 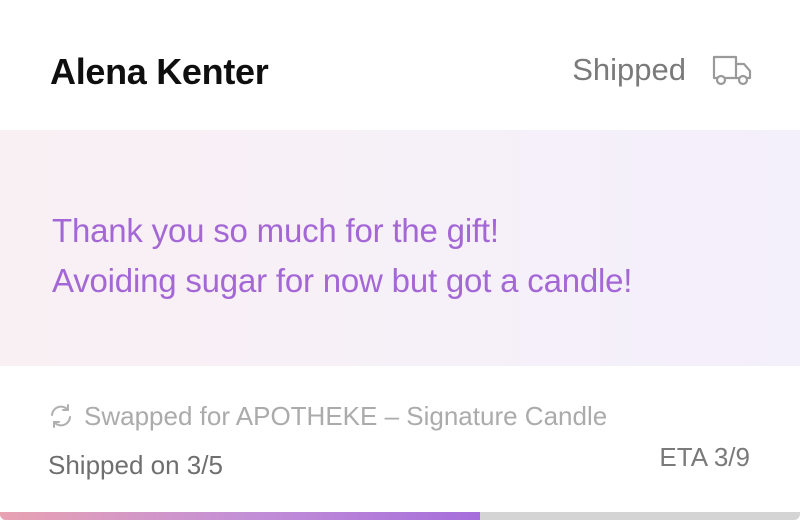 I want to click on eta-date: ETA 3/9, so click(x=704, y=457).